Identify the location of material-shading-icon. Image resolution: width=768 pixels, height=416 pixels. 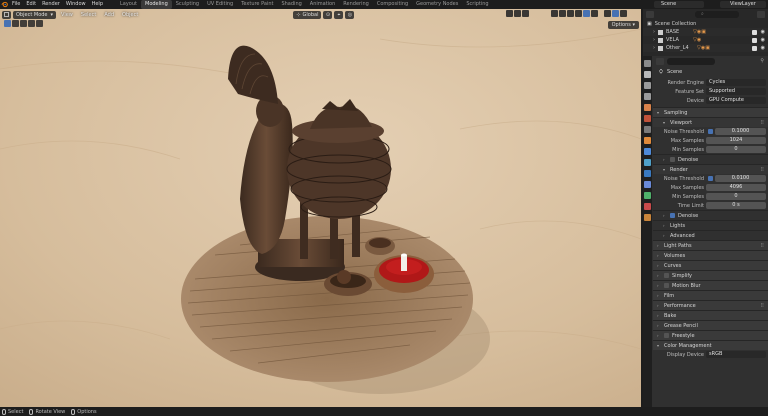
(578, 13).